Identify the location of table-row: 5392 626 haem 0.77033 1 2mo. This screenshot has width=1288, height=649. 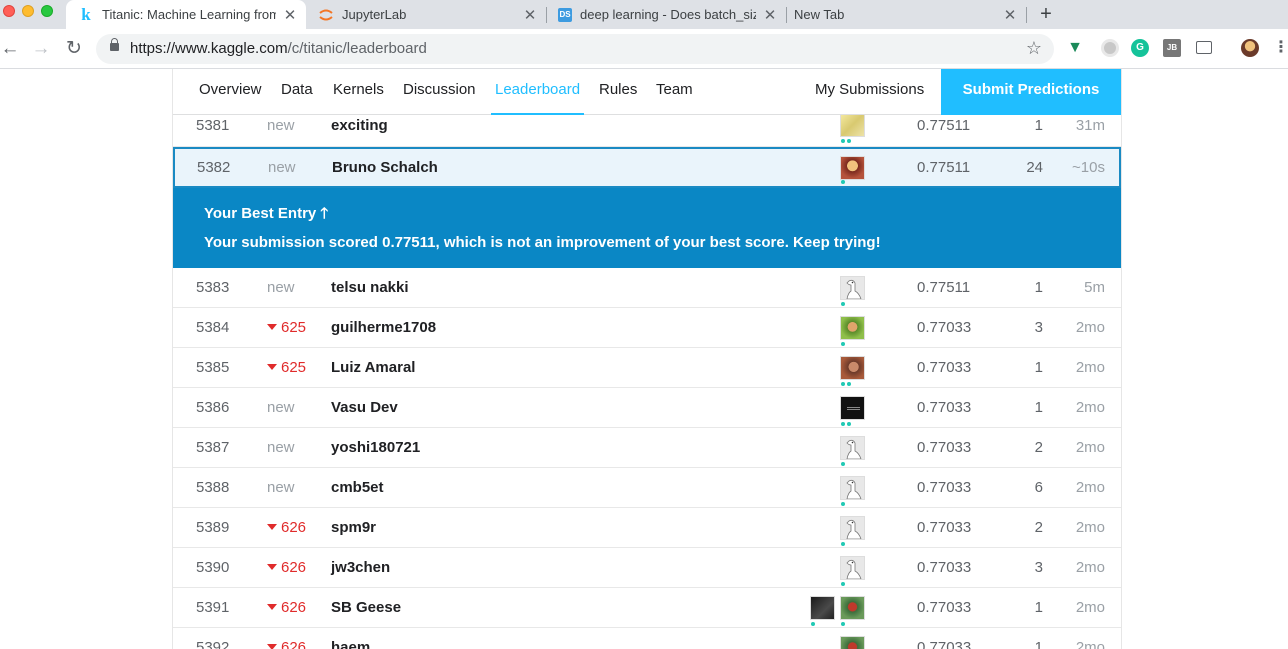
(647, 638).